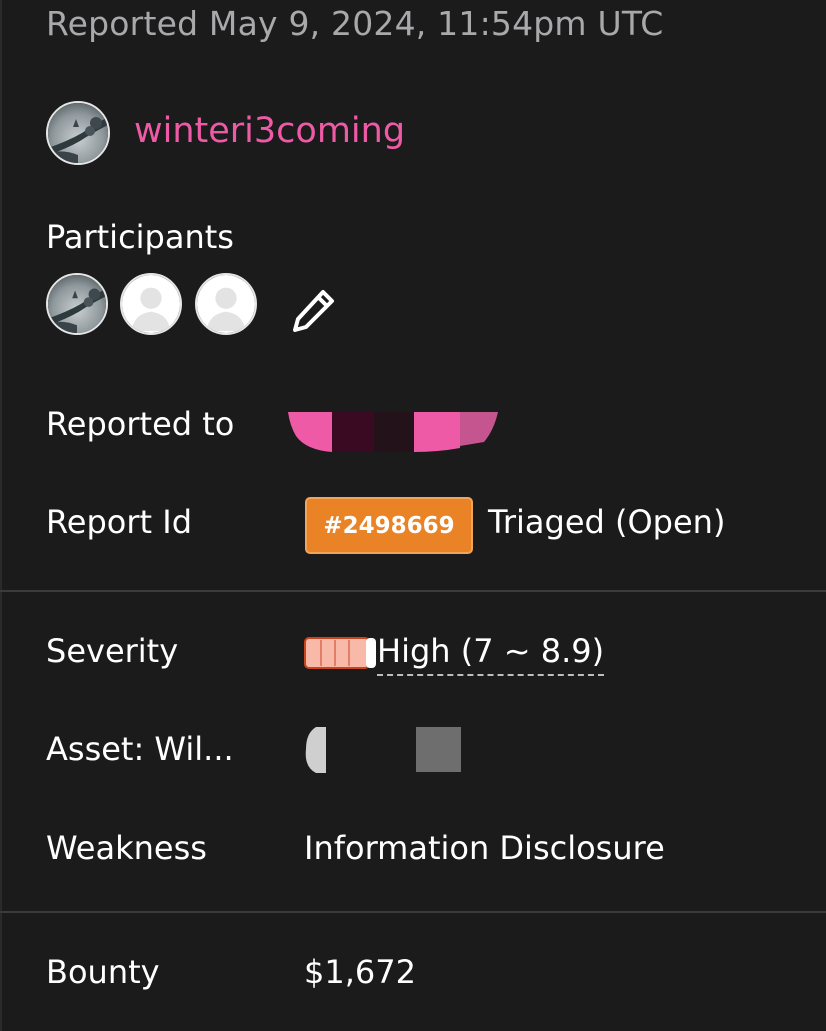 The height and width of the screenshot is (1031, 826). I want to click on participants-label: Participants, so click(140, 237).